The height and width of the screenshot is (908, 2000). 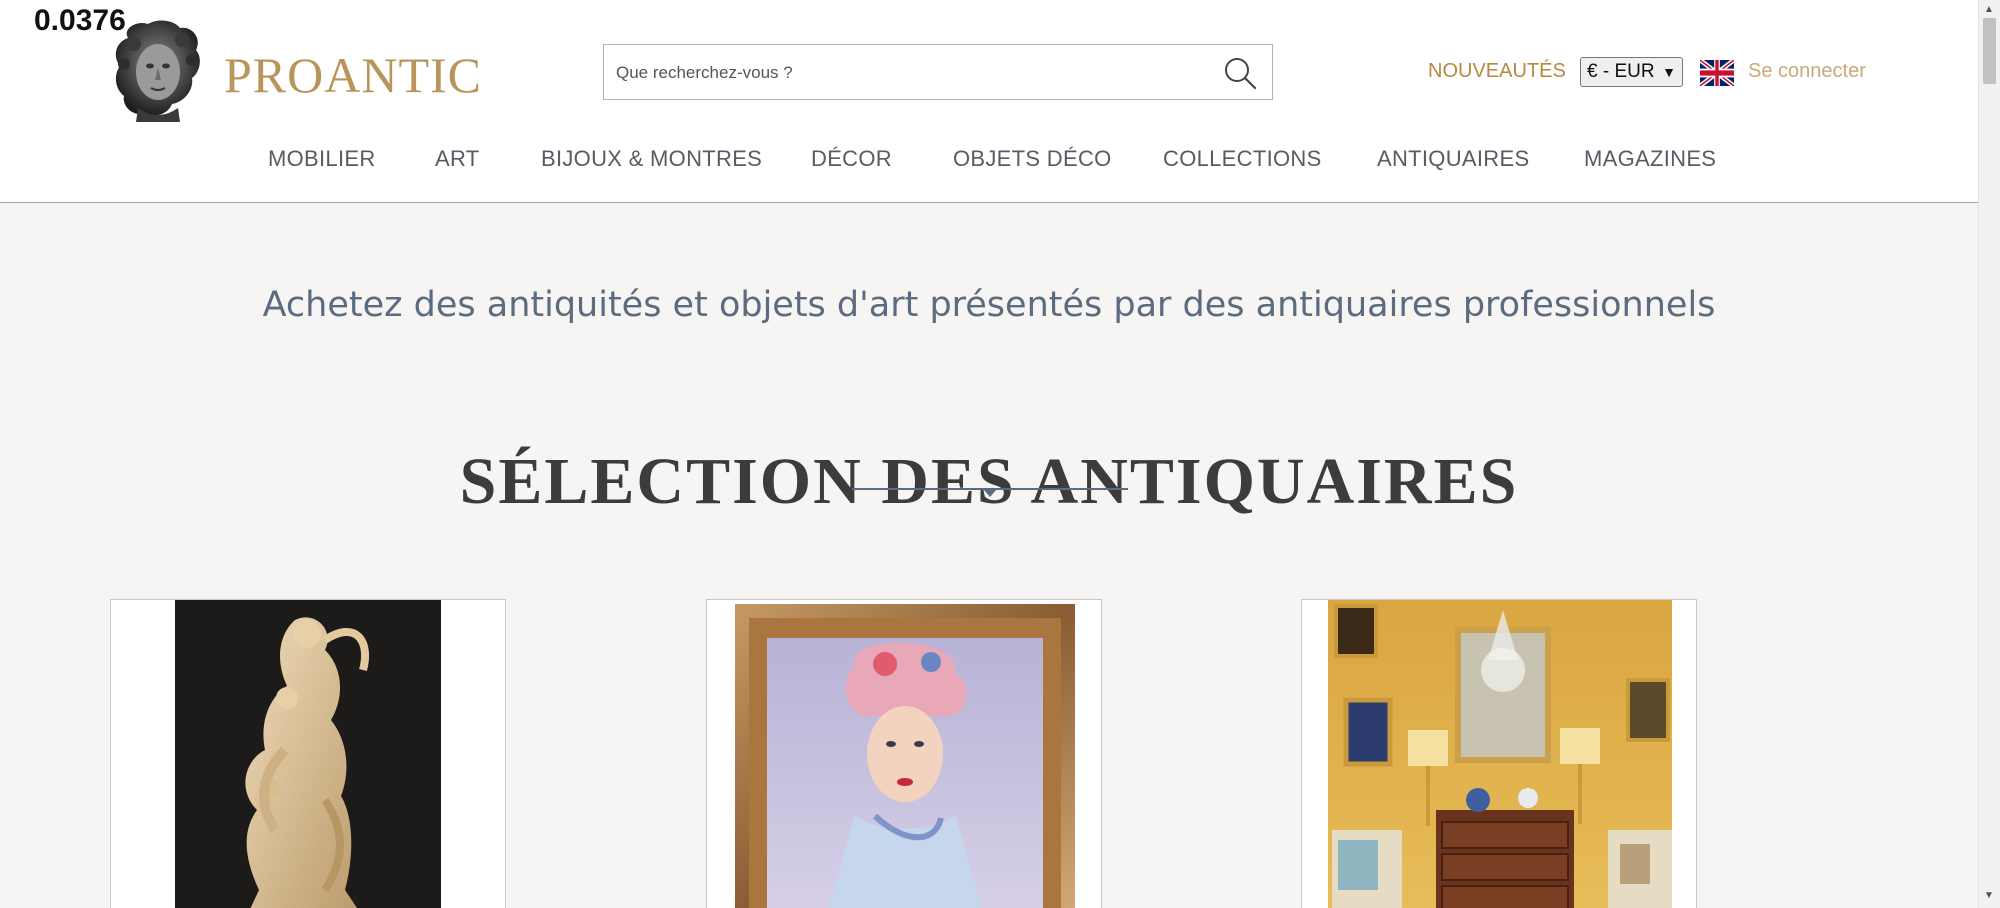 I want to click on nav-item-magazines: MAGAZINES, so click(x=1650, y=159).